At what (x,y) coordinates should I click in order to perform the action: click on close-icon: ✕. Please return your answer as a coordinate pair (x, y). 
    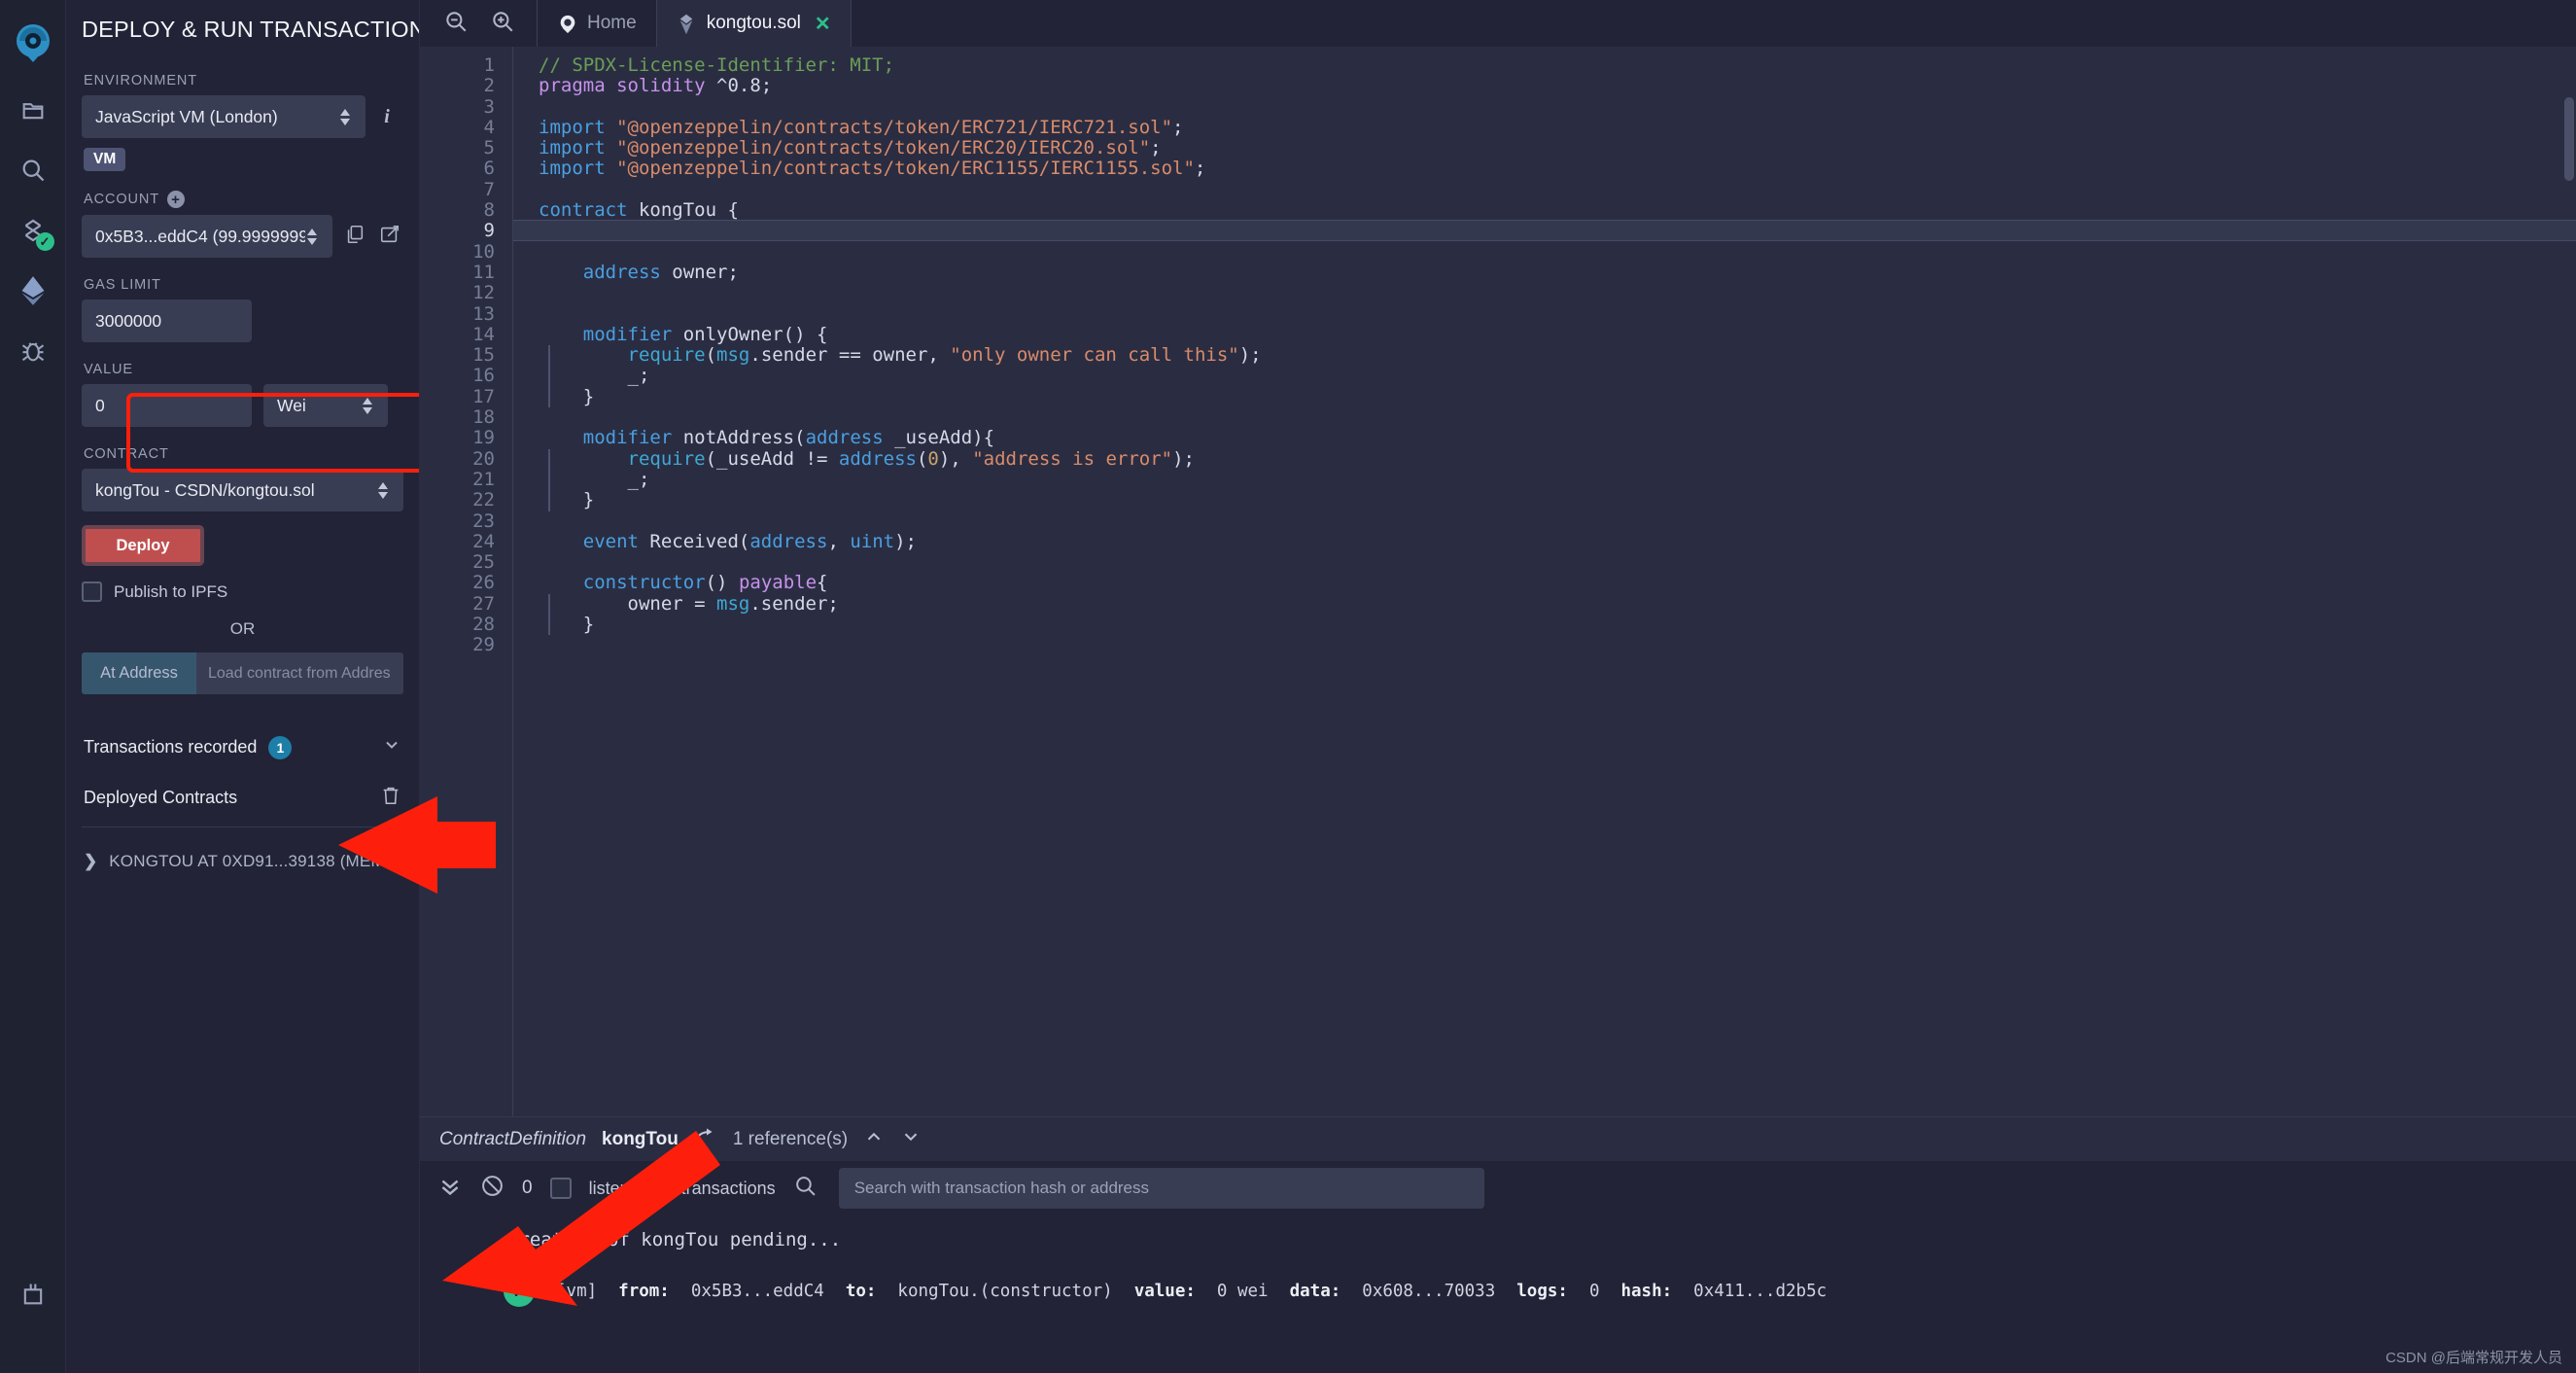
    Looking at the image, I should click on (823, 24).